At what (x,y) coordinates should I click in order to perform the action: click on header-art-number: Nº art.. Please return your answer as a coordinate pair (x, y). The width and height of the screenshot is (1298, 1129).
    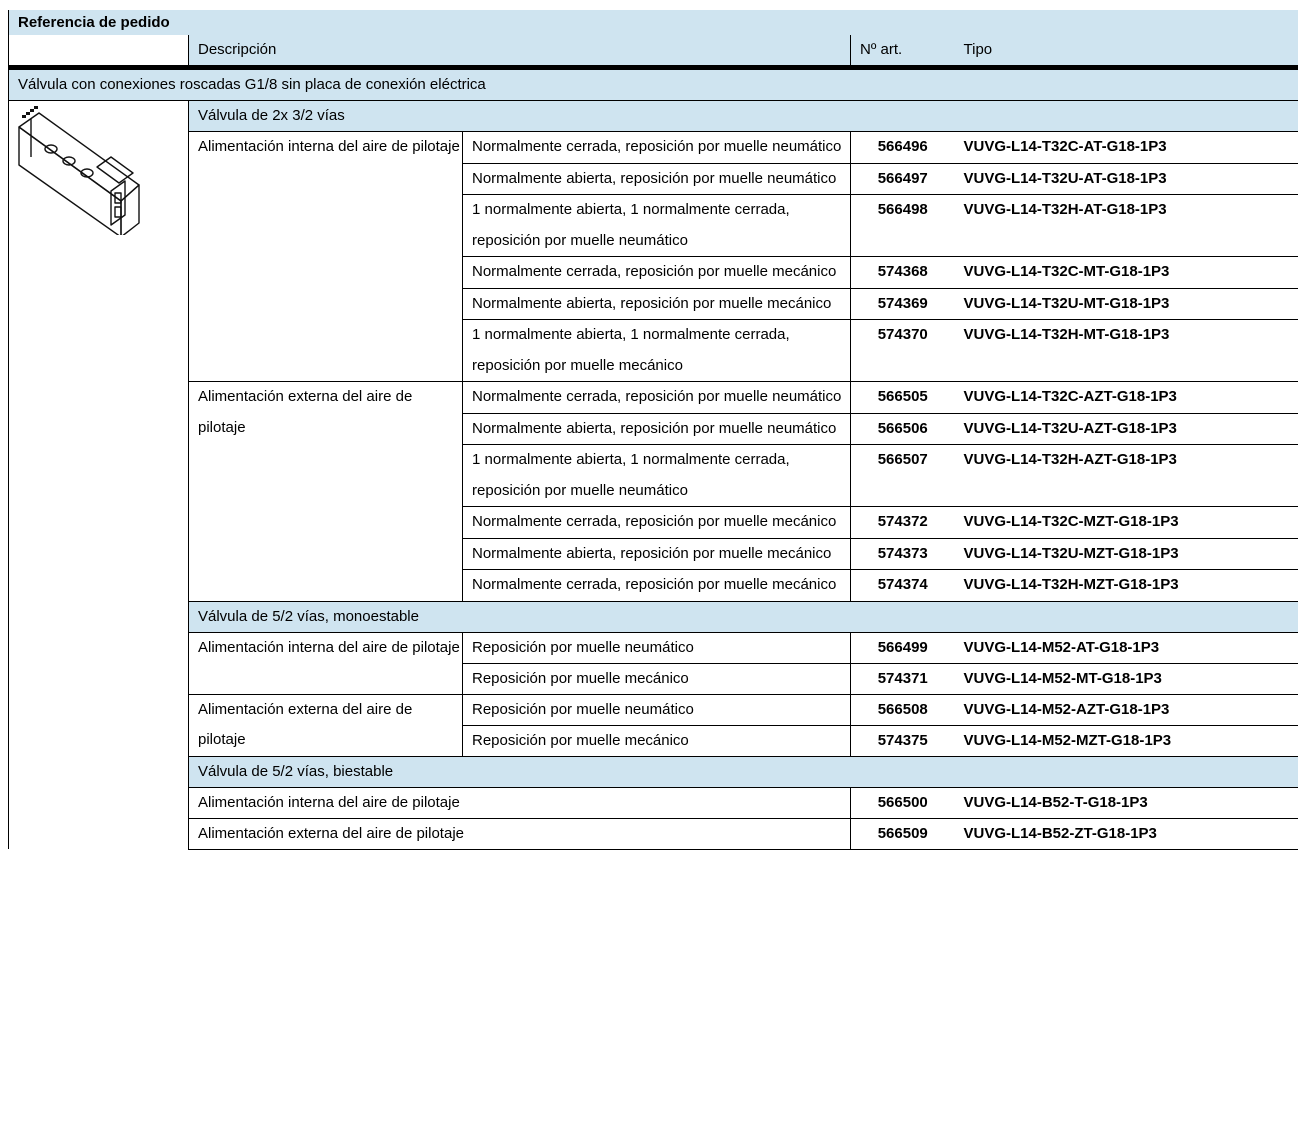
    Looking at the image, I should click on (903, 51).